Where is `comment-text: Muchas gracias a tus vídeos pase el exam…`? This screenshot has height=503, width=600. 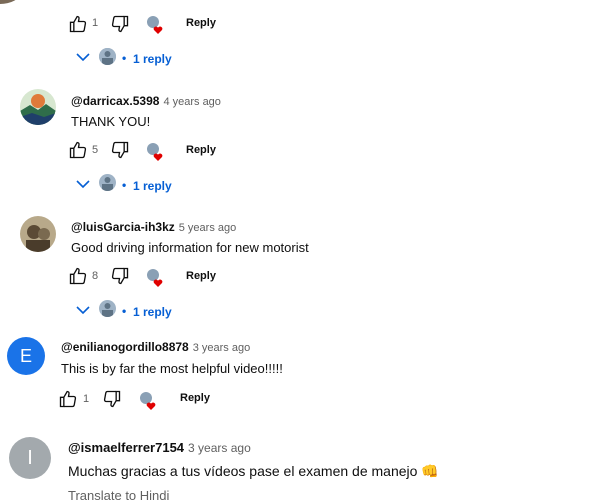 comment-text: Muchas gracias a tus vídeos pase el exam… is located at coordinates (243, 471).